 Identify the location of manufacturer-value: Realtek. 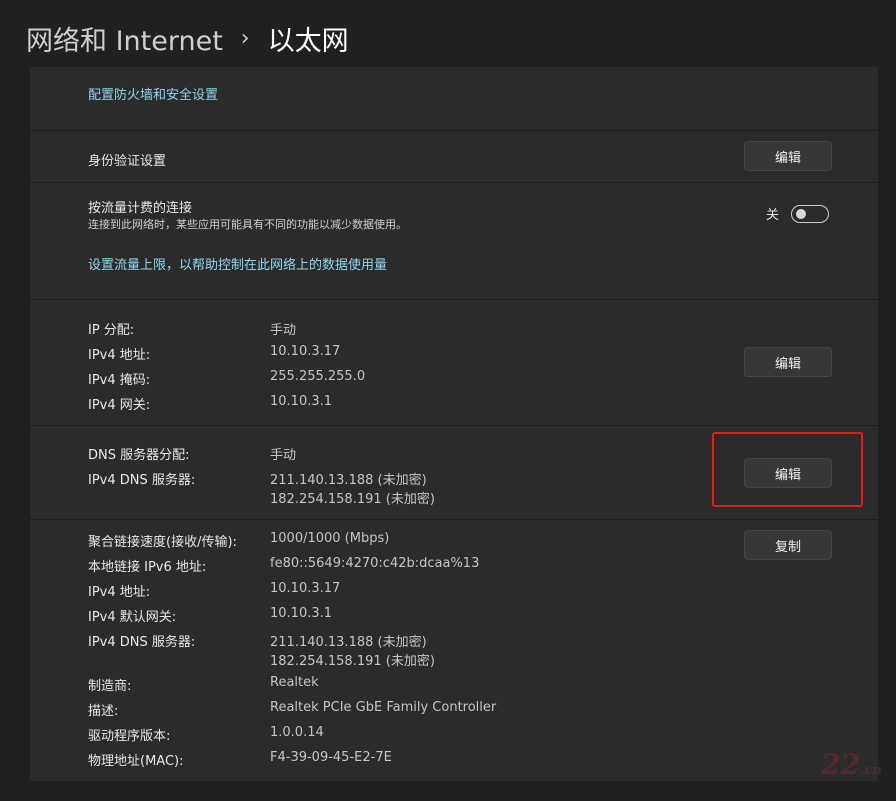
(294, 682).